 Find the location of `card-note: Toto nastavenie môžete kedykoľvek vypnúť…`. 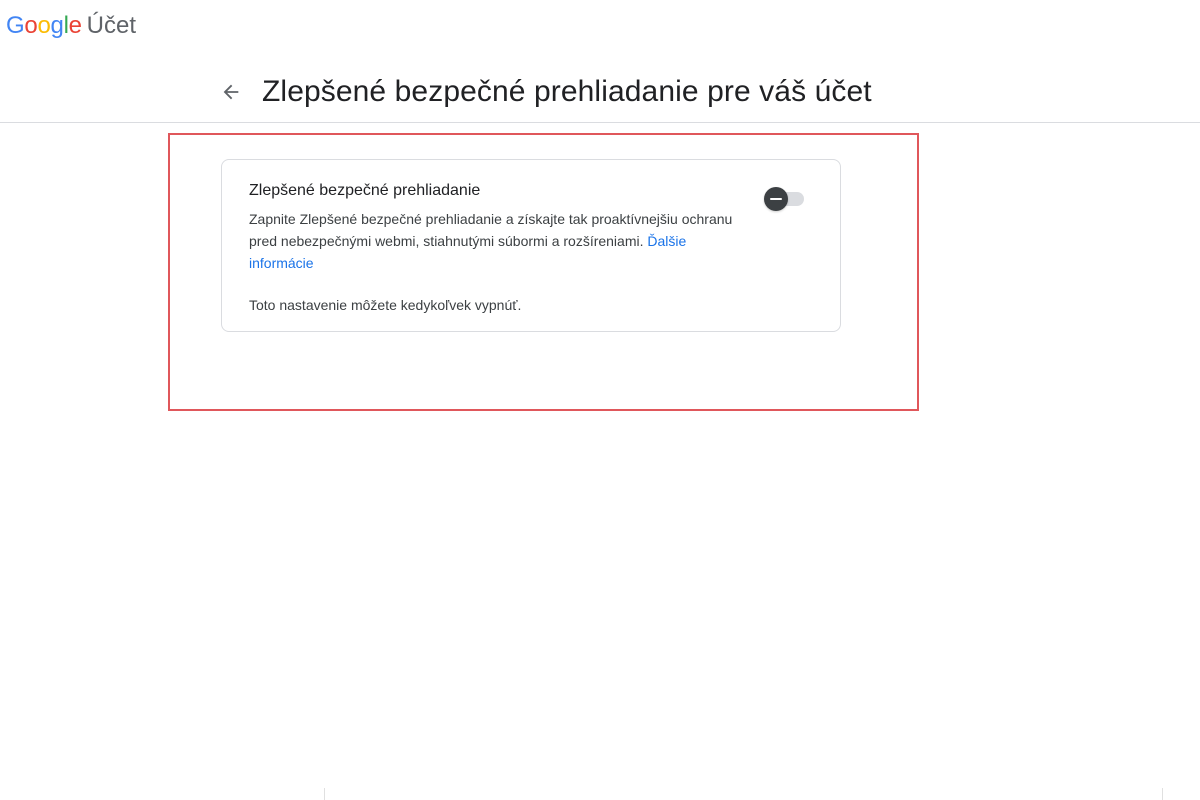

card-note: Toto nastavenie môžete kedykoľvek vypnúť… is located at coordinates (385, 305).